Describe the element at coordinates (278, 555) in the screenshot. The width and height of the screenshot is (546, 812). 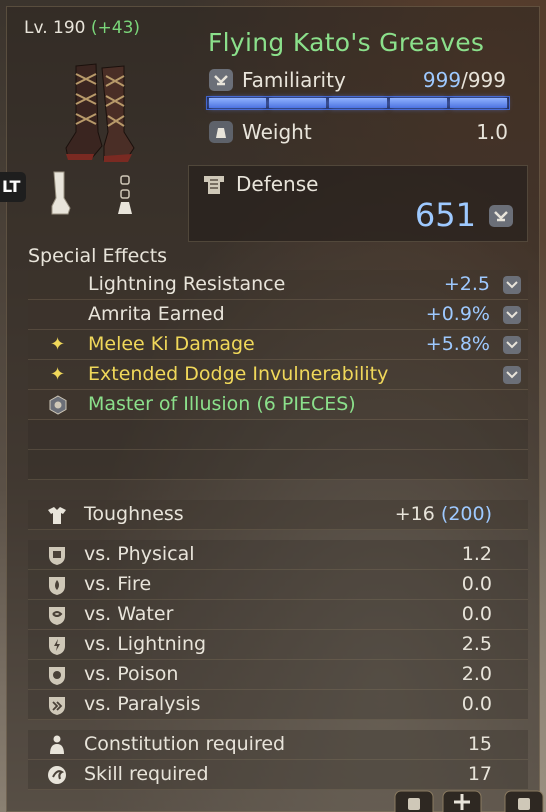
I see `resistance-row: vs. Physical 1.2` at that location.